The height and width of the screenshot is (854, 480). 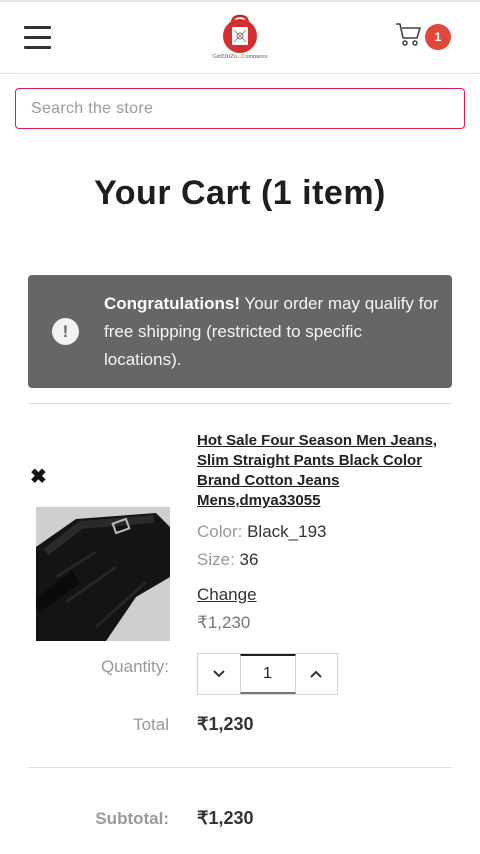 What do you see at coordinates (240, 33) in the screenshot?
I see `shopping-bag-logo-icon` at bounding box center [240, 33].